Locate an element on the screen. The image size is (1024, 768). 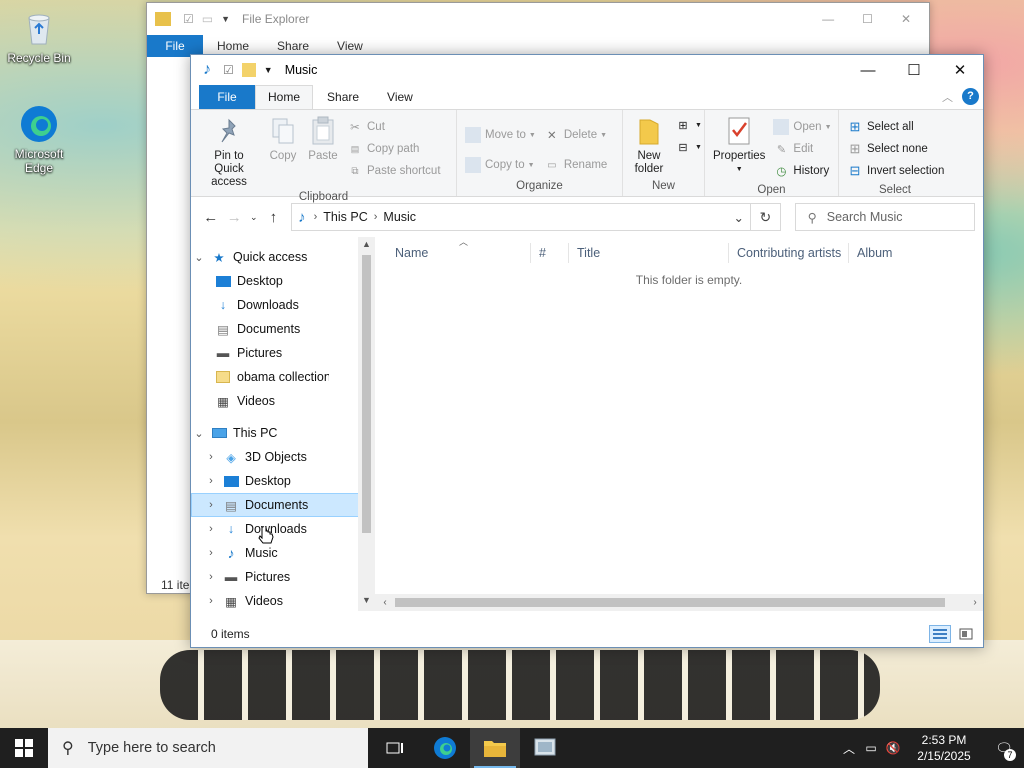
copy-path-button: ▤ Copy path is located at coordinates (394, 149).